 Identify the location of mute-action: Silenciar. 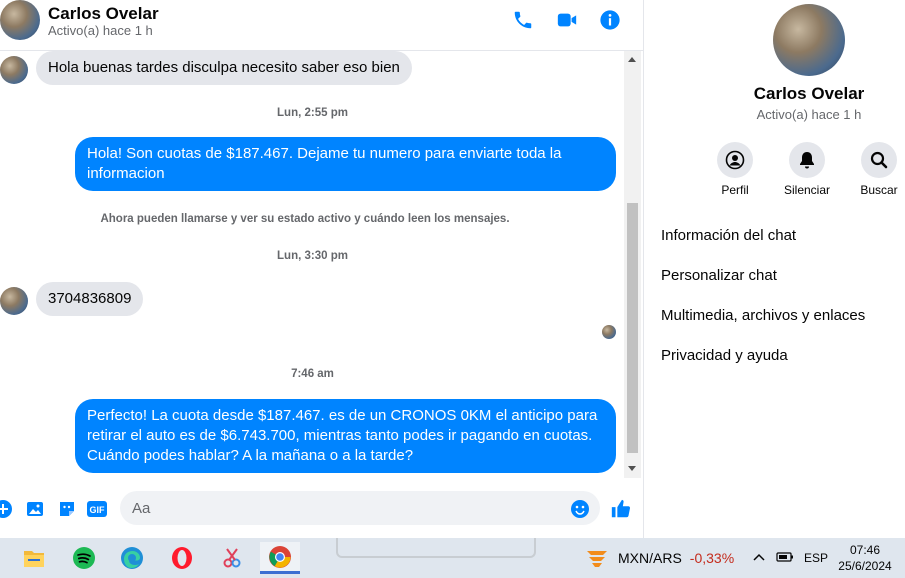
(807, 169).